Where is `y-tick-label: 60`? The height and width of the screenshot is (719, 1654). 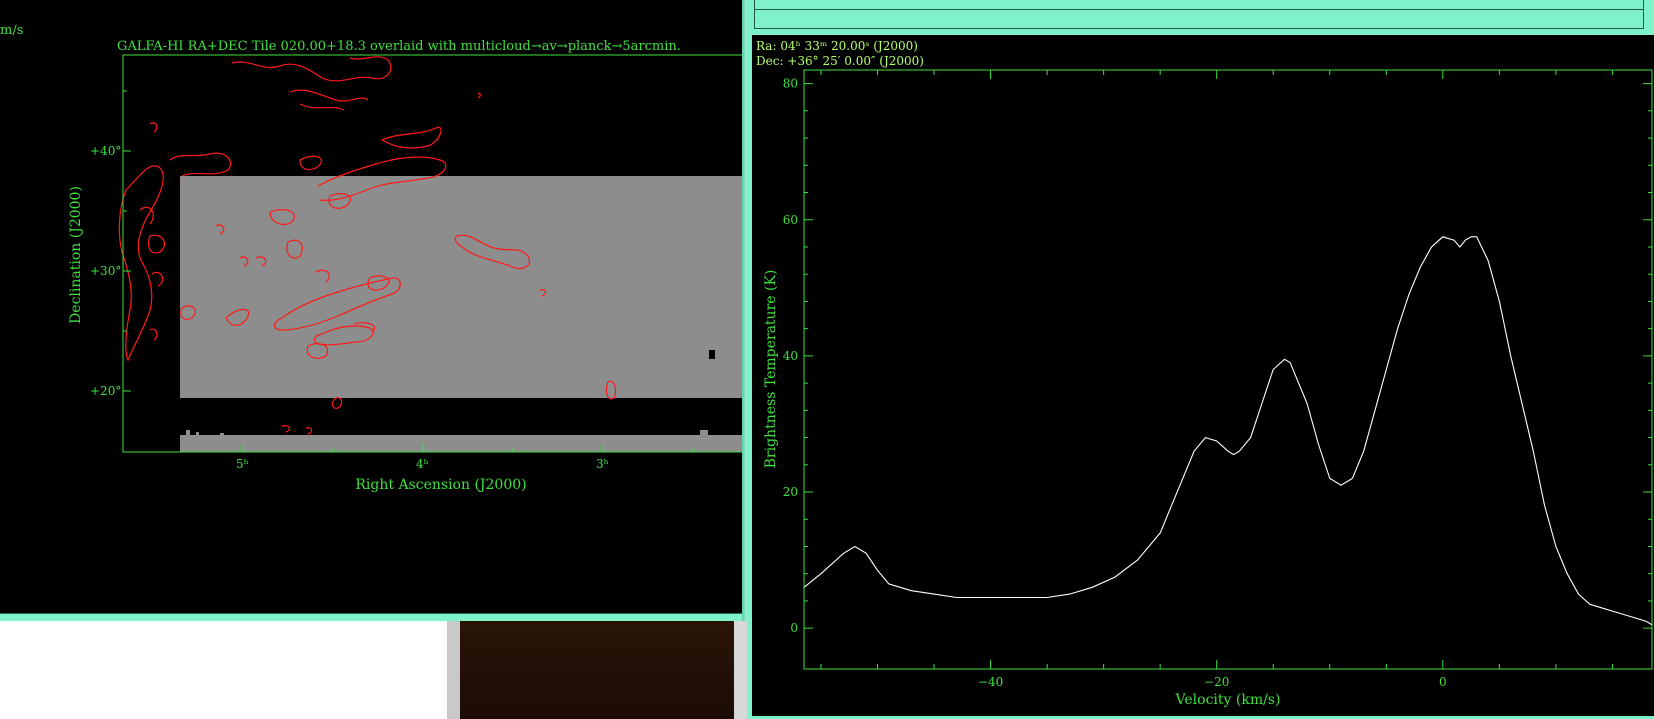
y-tick-label: 60 is located at coordinates (790, 220).